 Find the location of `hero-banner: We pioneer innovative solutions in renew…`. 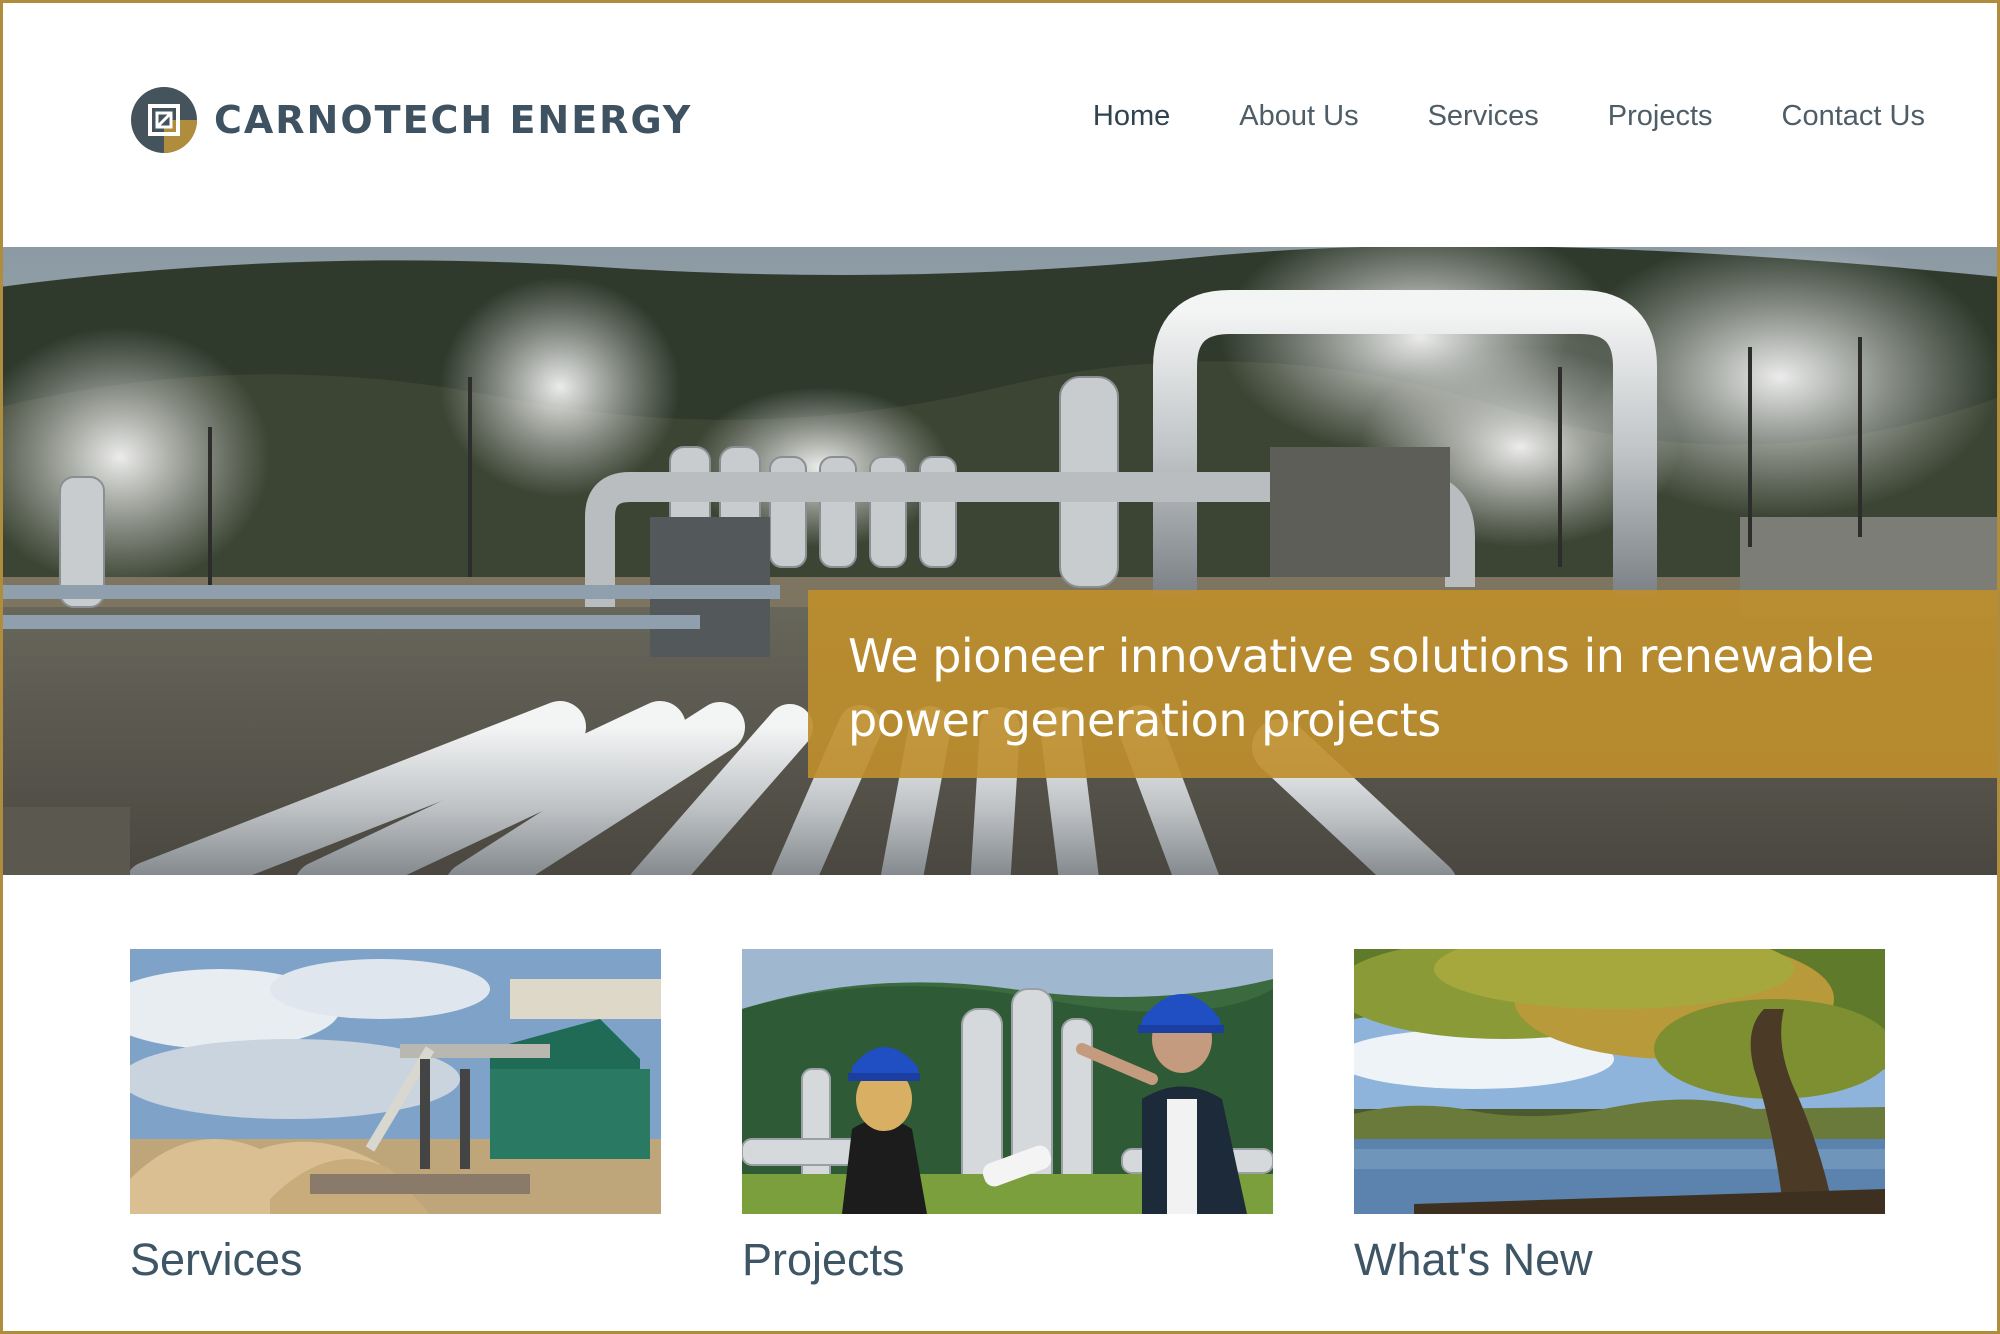

hero-banner: We pioneer innovative solutions in renew… is located at coordinates (1404, 684).